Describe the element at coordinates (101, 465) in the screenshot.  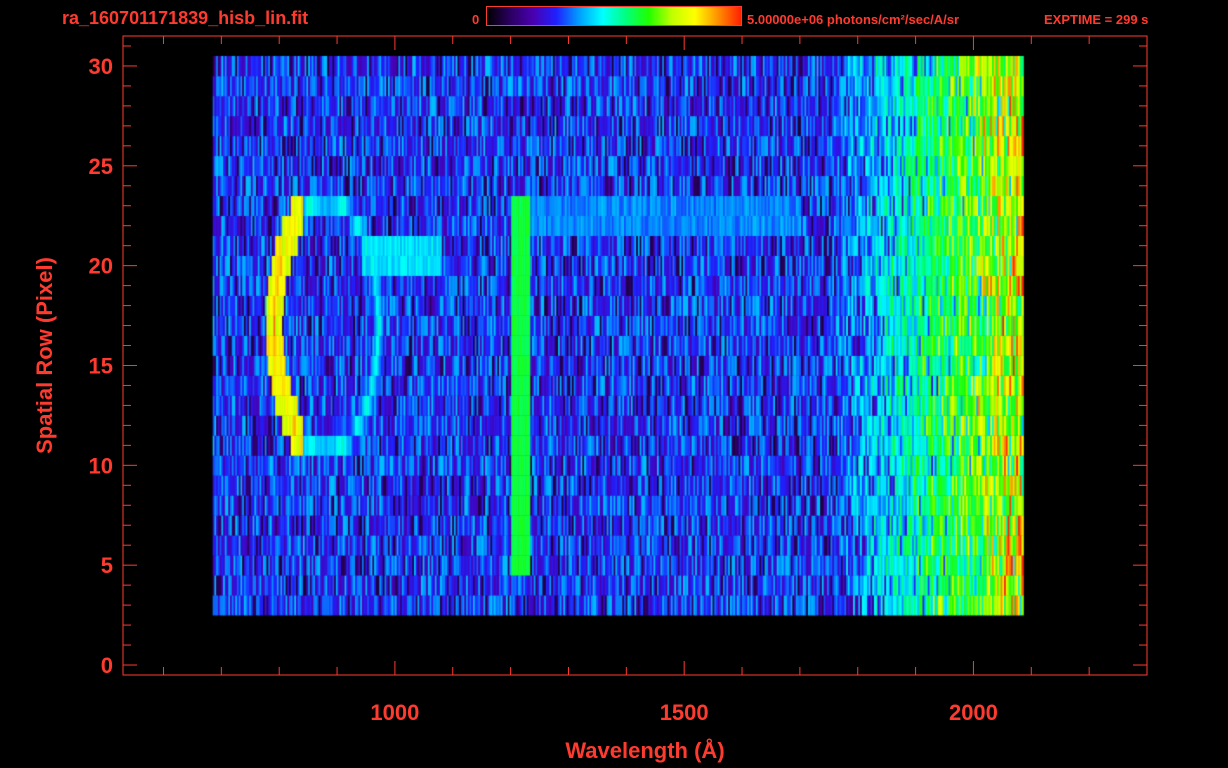
I see `y-tick-label: 10` at that location.